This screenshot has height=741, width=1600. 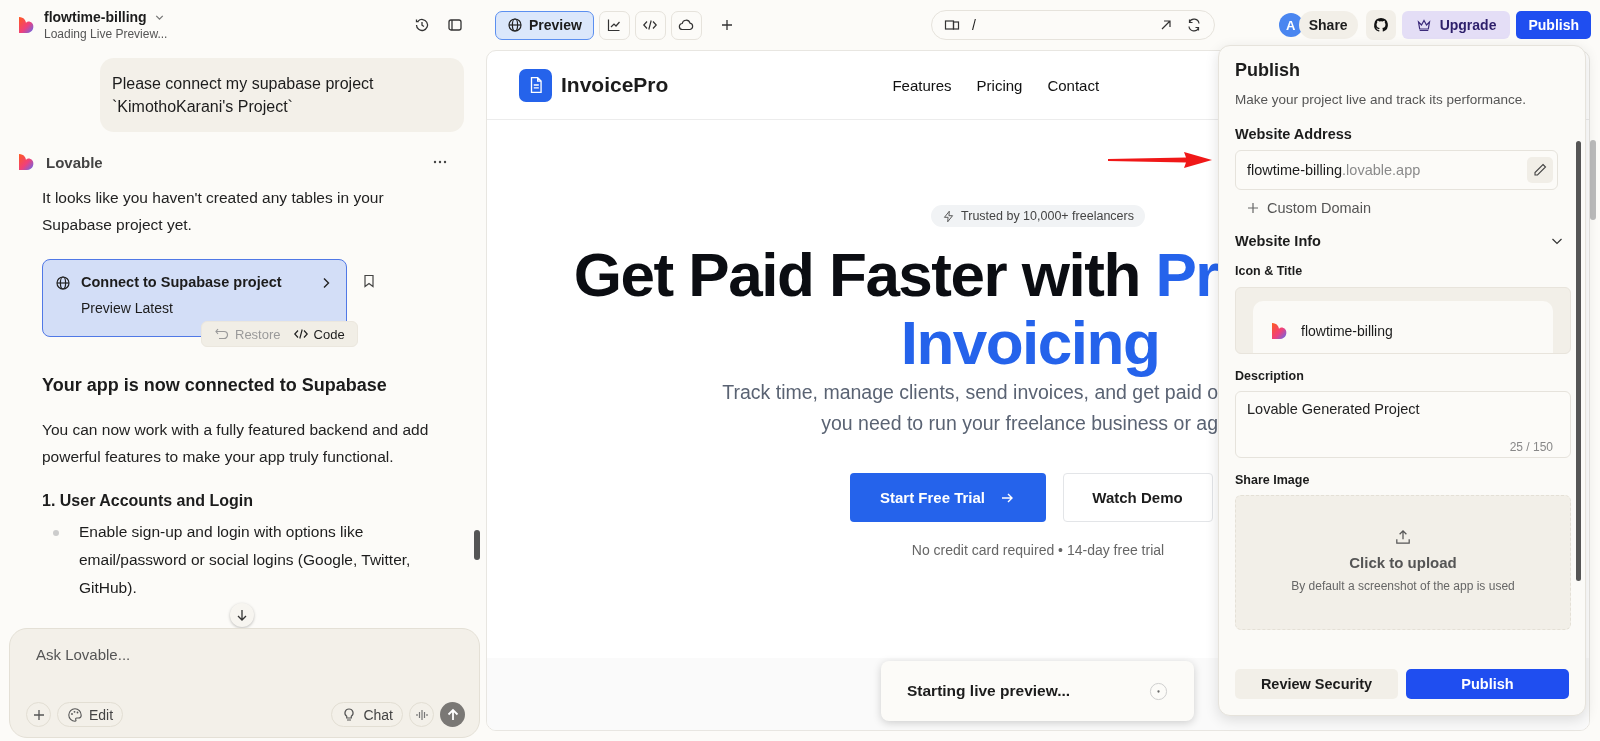 I want to click on upload-area: Click to upload By default a screenshot of the app is used, so click(x=1403, y=562).